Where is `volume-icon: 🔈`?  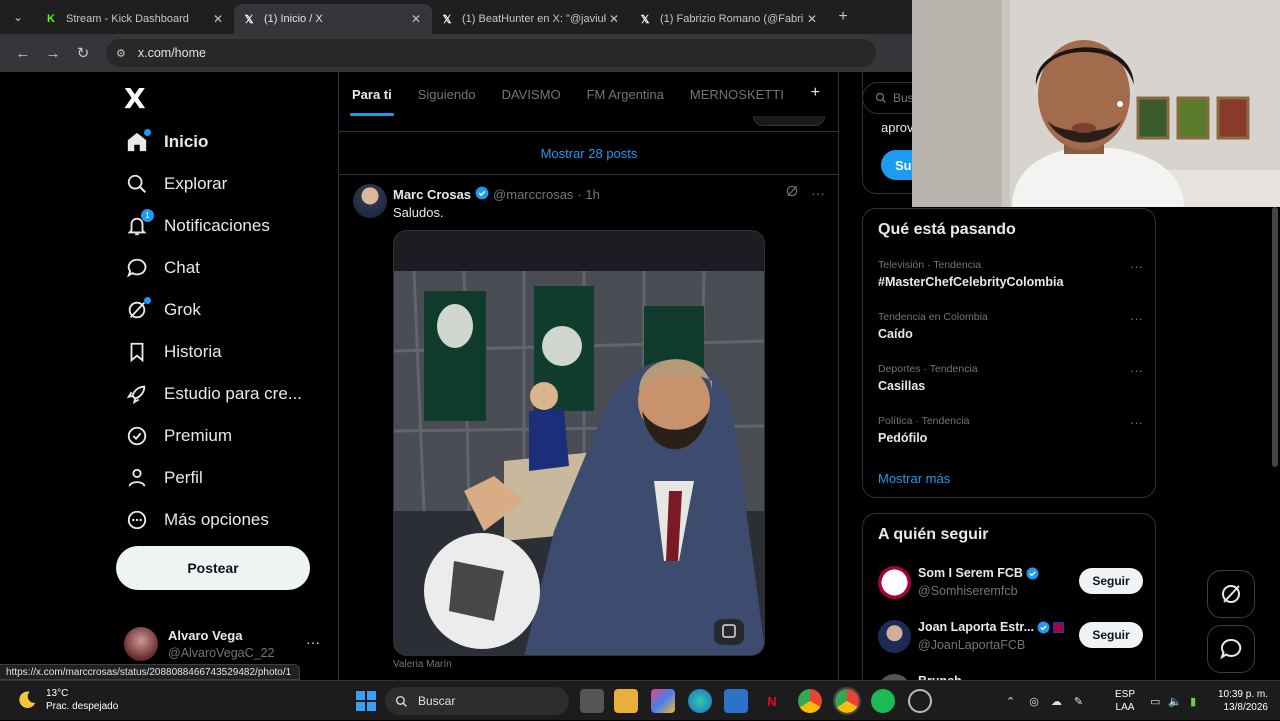 volume-icon: 🔈 is located at coordinates (1175, 701).